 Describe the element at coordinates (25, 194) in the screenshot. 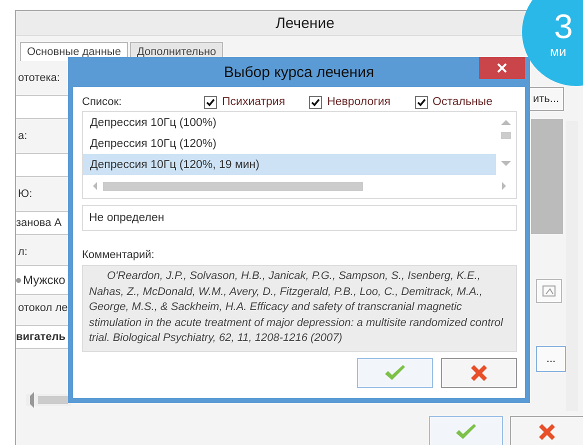

I see `field-label: Ю:` at that location.